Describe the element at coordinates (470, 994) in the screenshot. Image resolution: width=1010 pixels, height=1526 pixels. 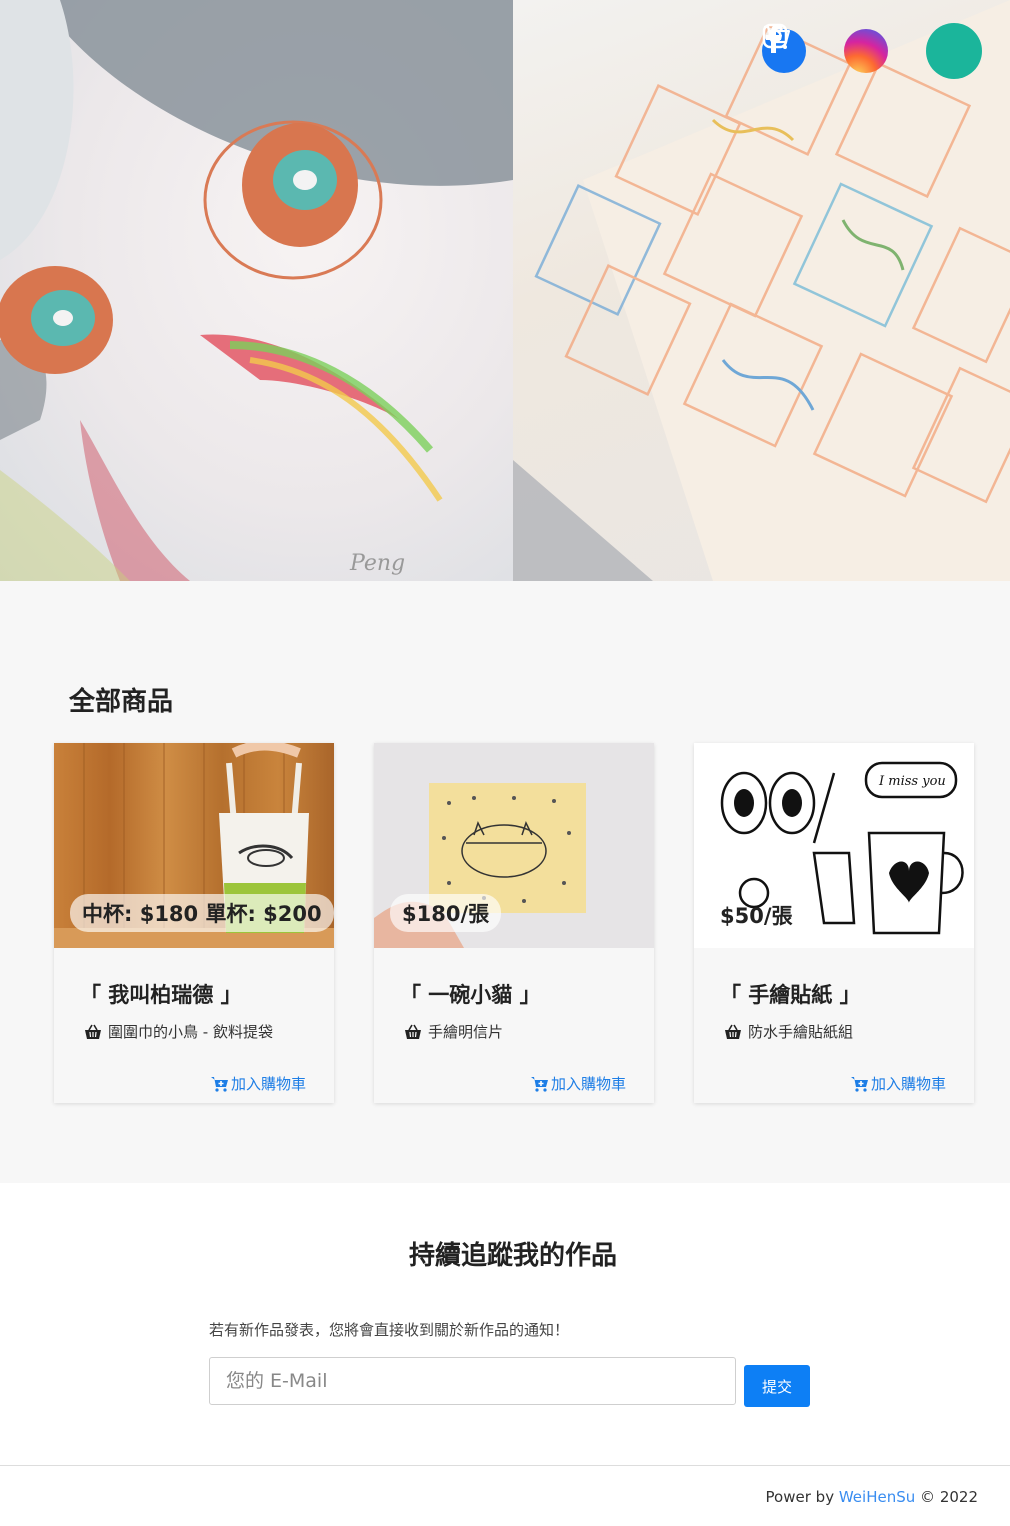
I see `product-title: 「 一碗小貓 」` at that location.